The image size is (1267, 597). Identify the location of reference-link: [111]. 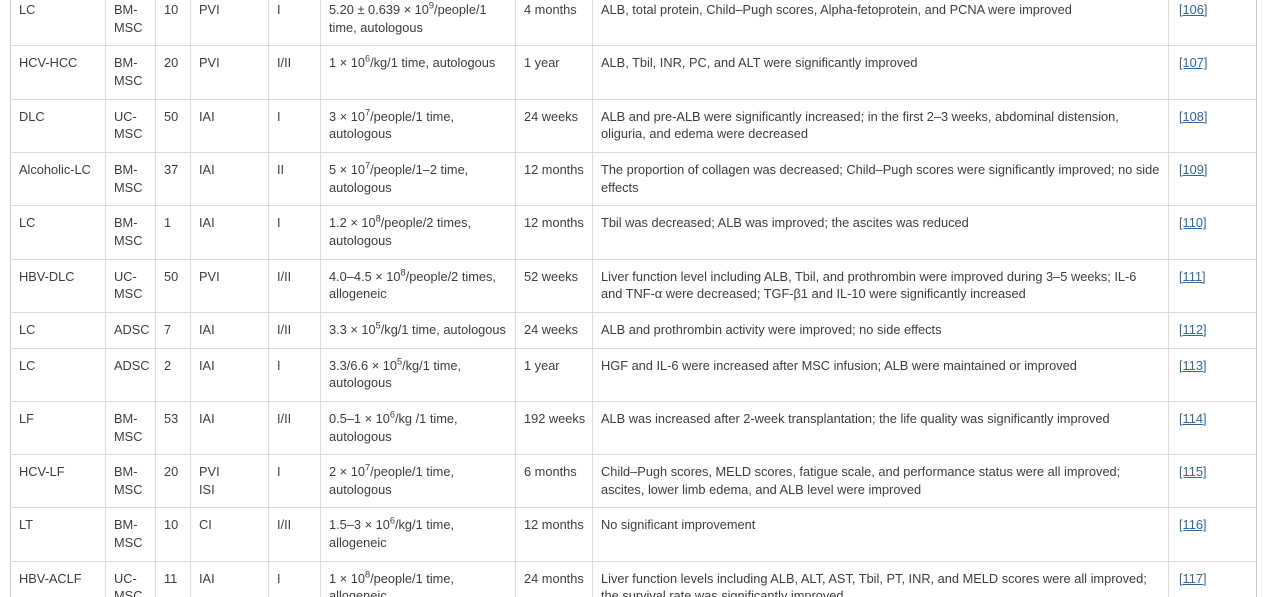
(1192, 276).